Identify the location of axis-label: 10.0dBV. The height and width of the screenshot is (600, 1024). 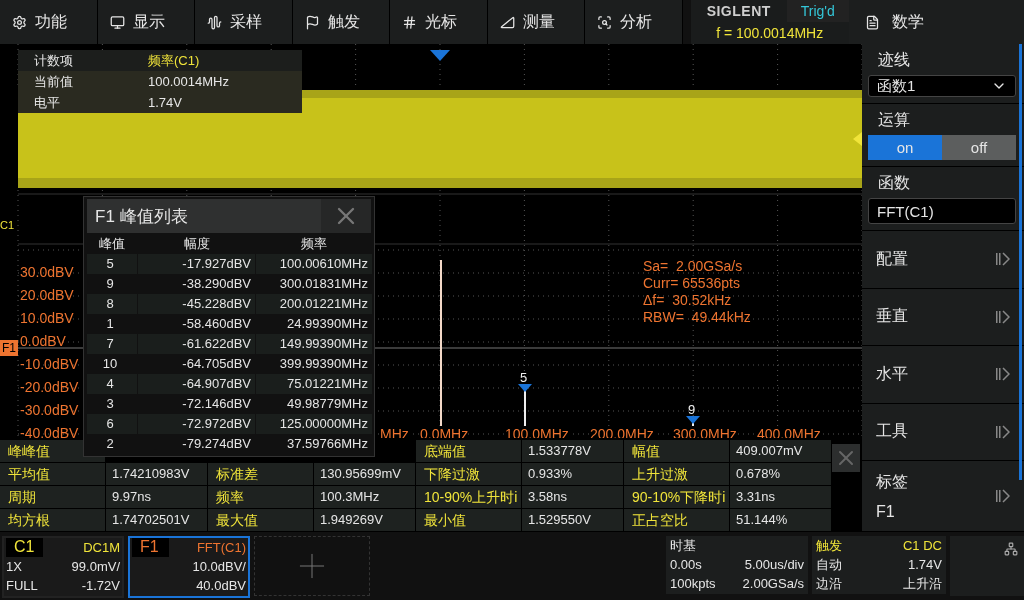
(47, 318).